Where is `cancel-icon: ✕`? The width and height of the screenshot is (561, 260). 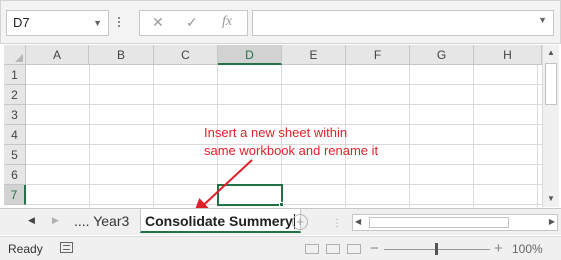 cancel-icon: ✕ is located at coordinates (158, 22).